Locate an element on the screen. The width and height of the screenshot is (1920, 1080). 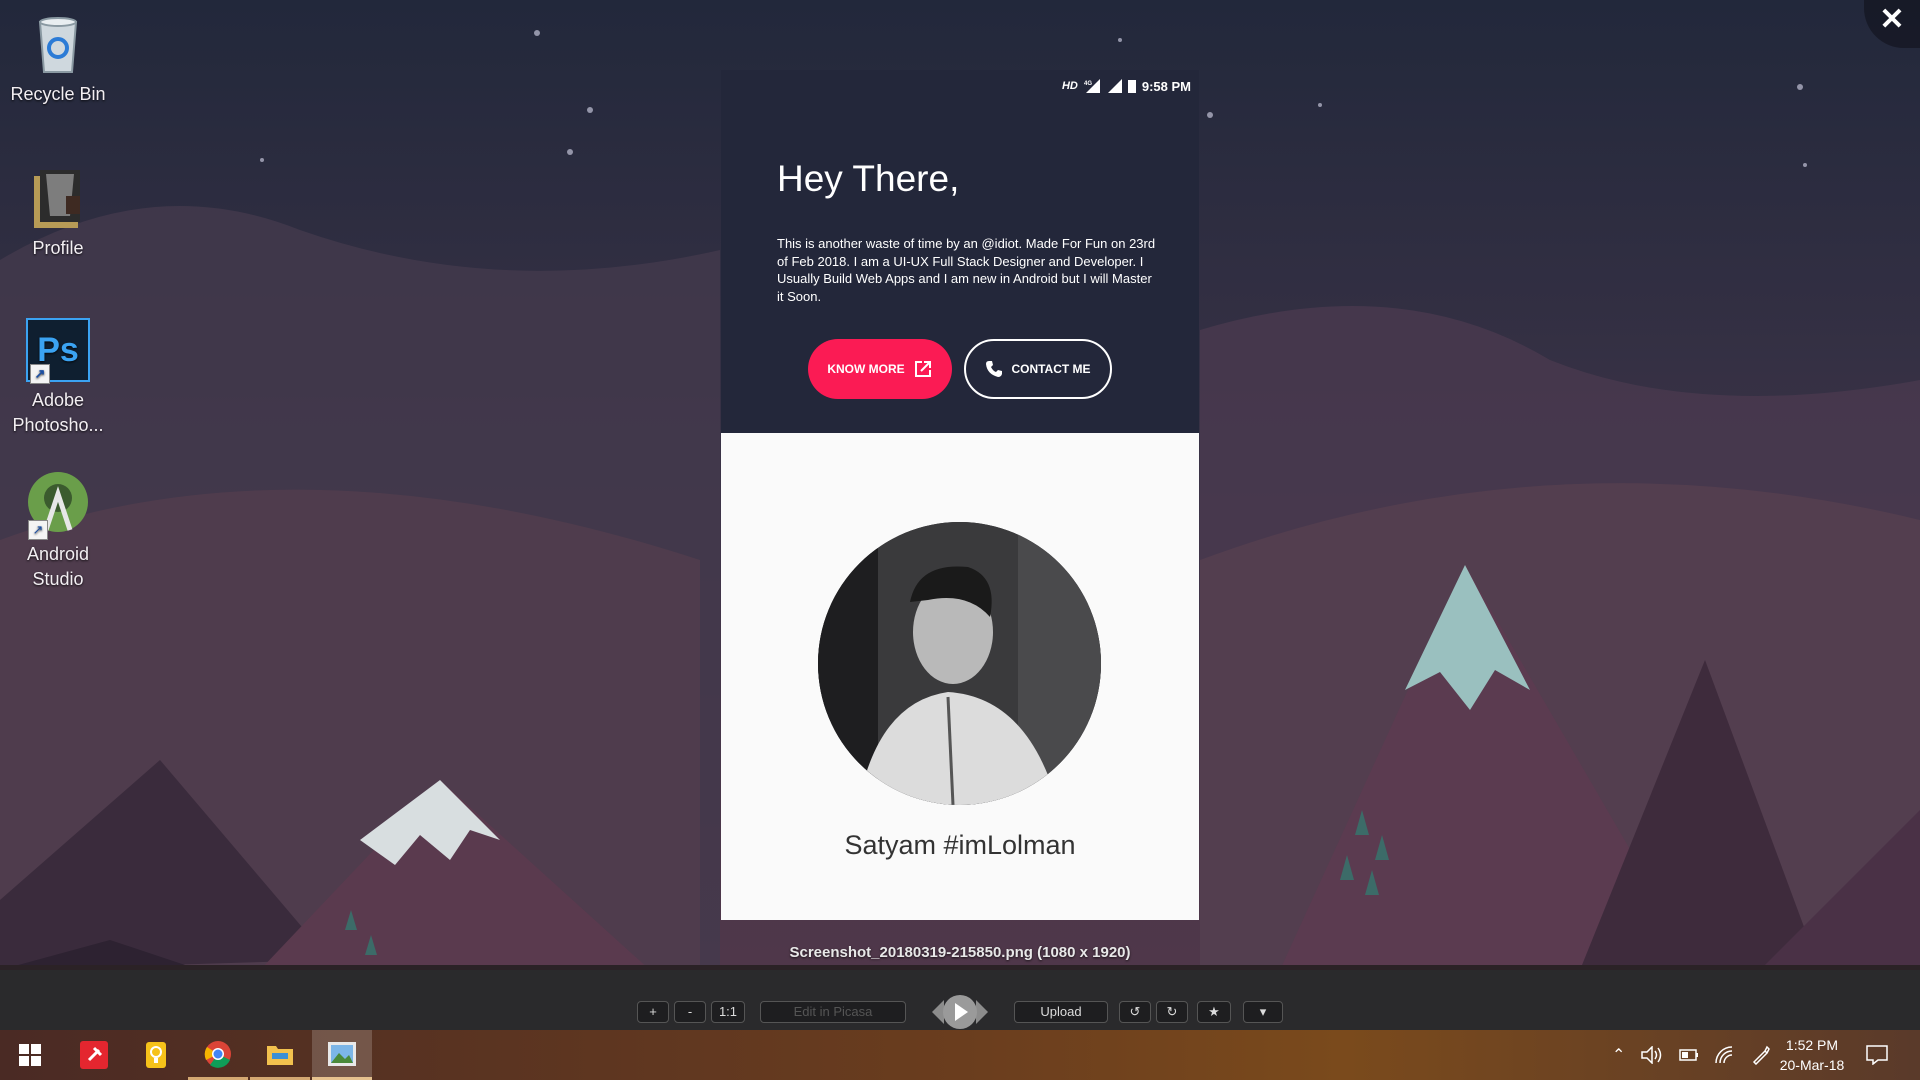
zoom-out-button: - is located at coordinates (690, 1012).